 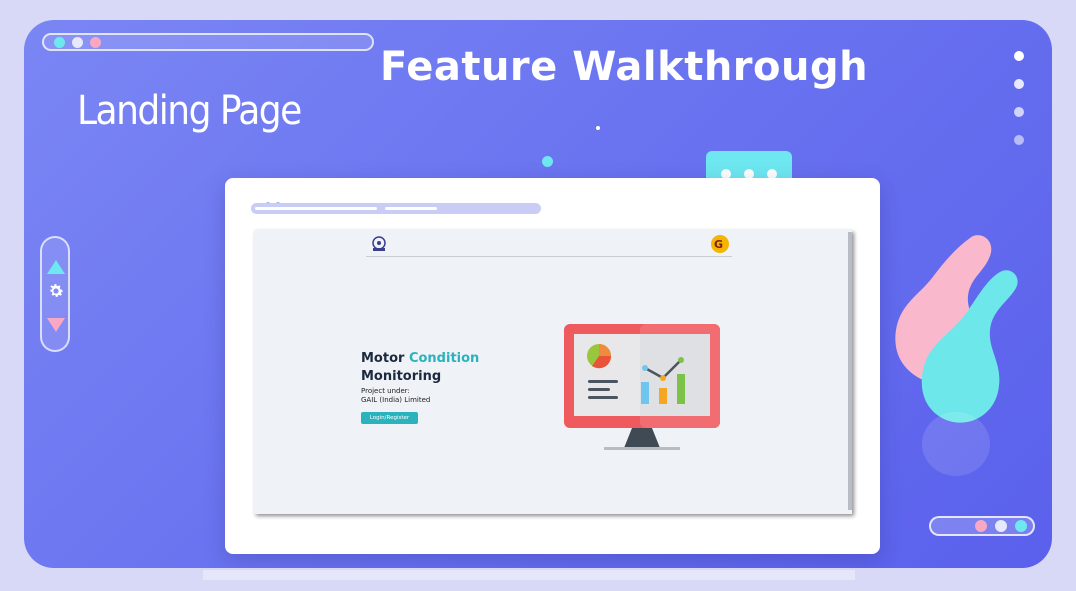 I want to click on app-title-accent: Condition, so click(x=444, y=358).